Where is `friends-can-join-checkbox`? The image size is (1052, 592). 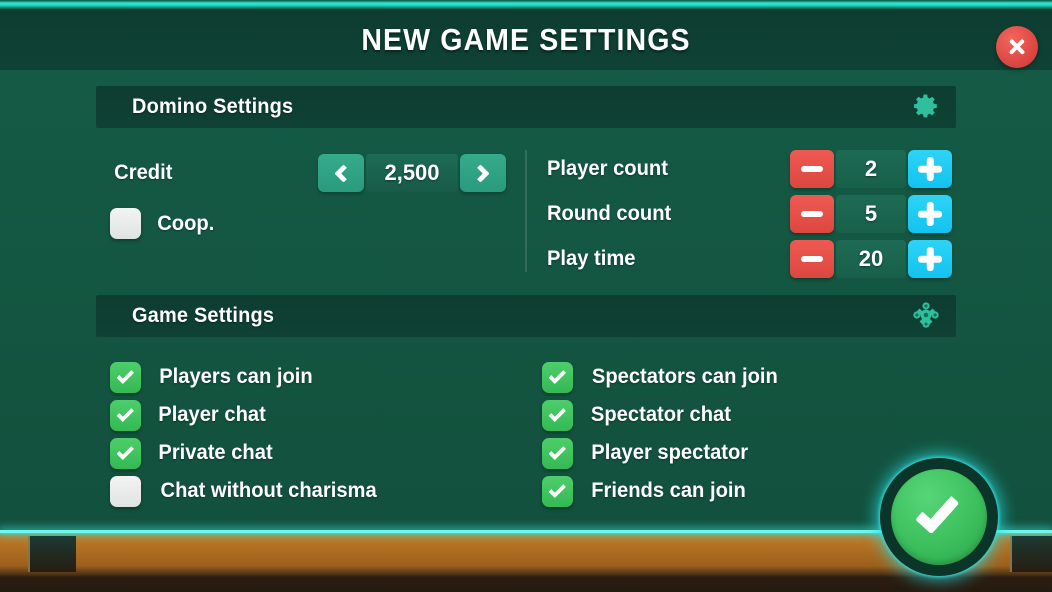
friends-can-join-checkbox is located at coordinates (557, 491).